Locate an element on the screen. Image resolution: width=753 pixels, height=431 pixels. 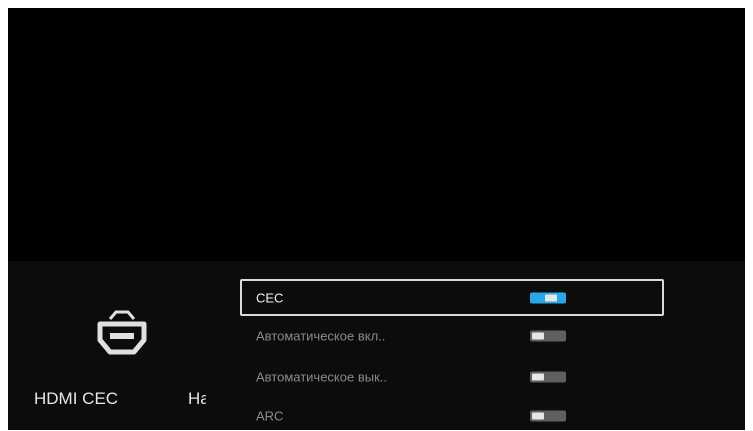
section-title: HDMI CEC is located at coordinates (76, 398).